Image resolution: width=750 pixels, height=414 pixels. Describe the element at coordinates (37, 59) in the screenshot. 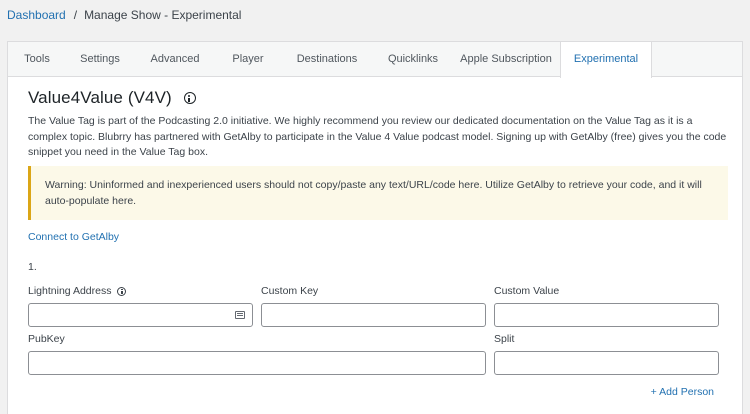

I see `tab-tools: Tools` at that location.